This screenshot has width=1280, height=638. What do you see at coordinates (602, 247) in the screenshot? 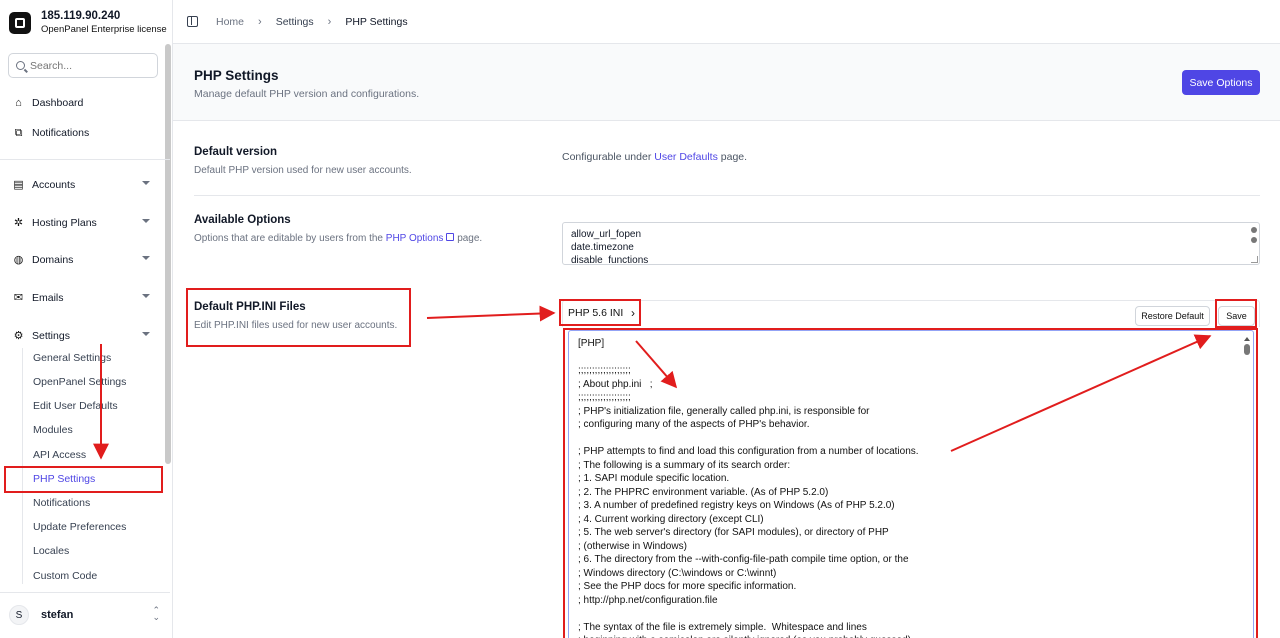
I see `option-line: date.timezone` at bounding box center [602, 247].